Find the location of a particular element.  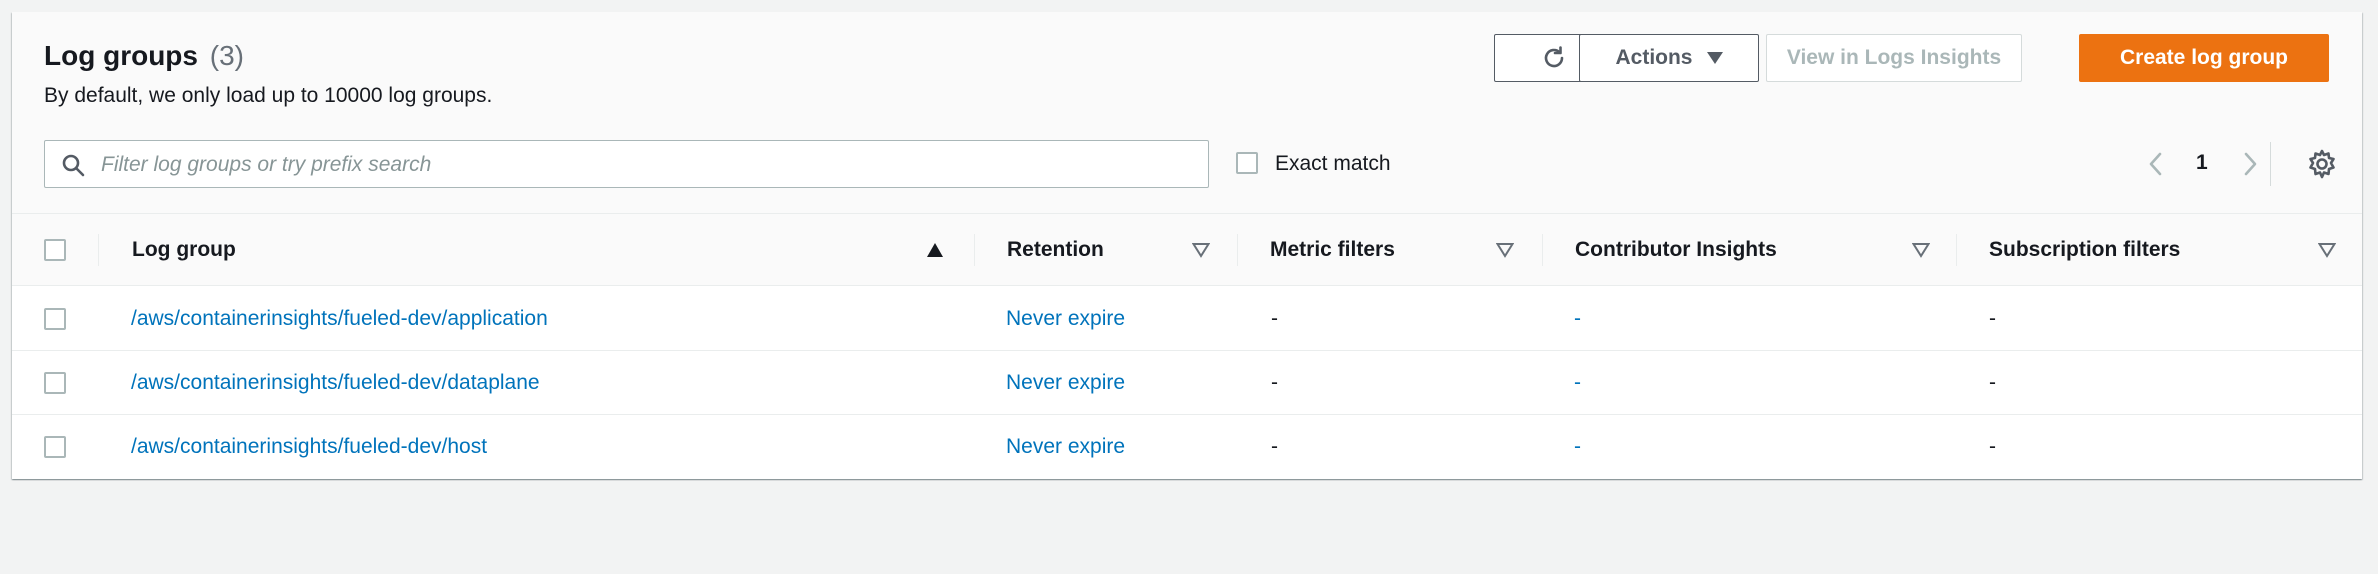

exact-match-label: Exact match is located at coordinates (1333, 163).